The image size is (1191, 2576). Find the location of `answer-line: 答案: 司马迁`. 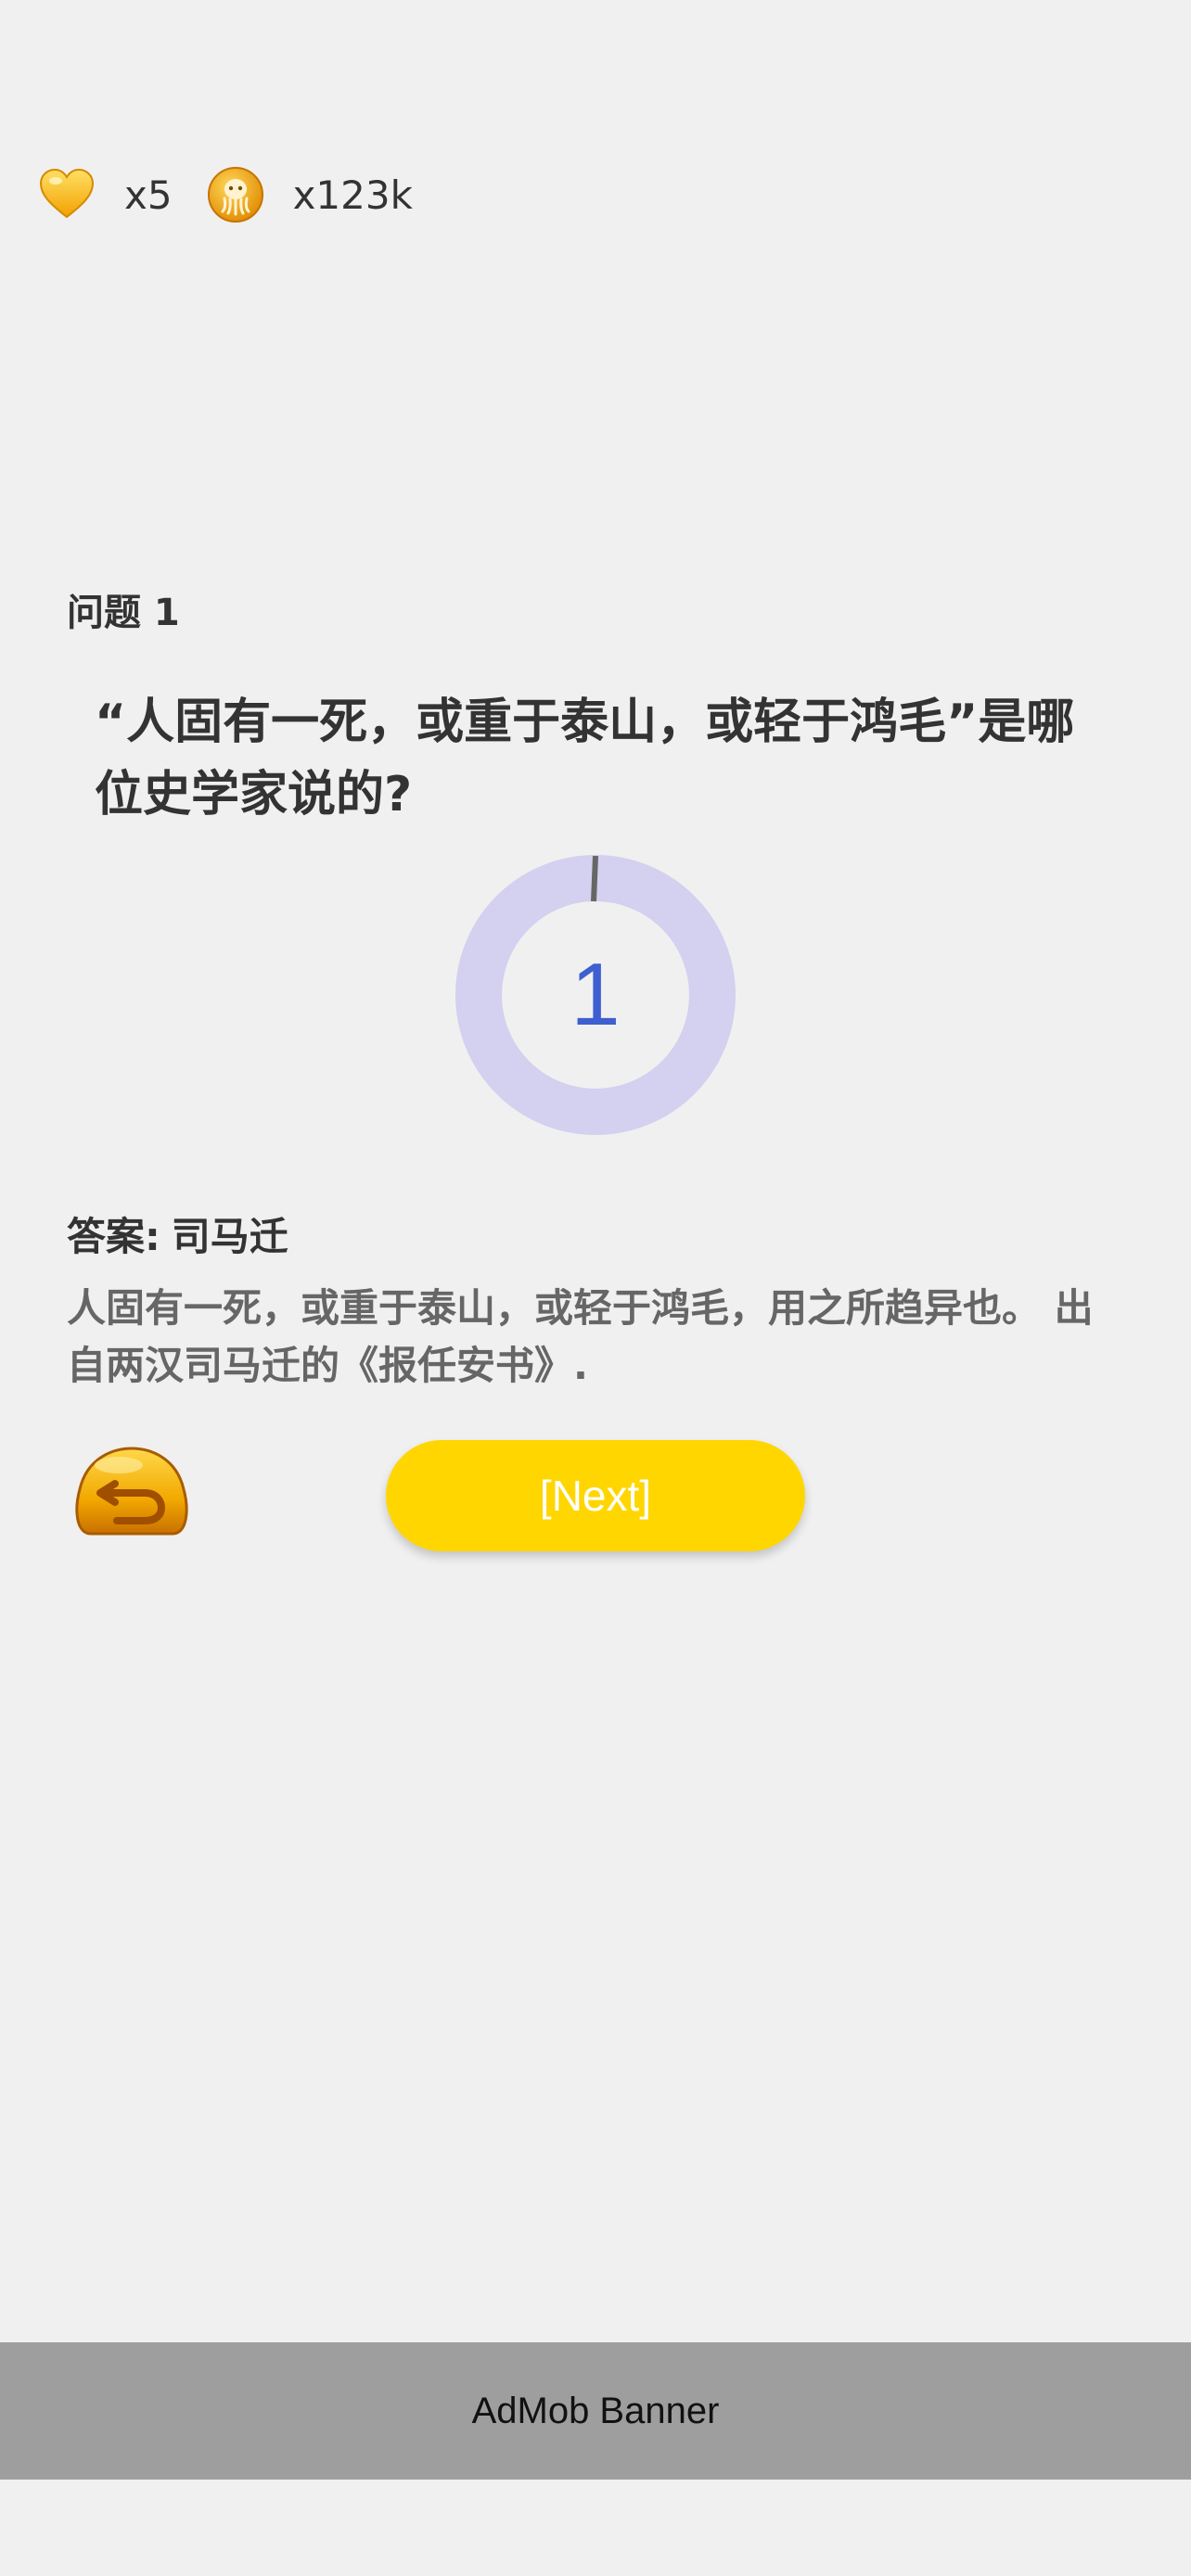

answer-line: 答案: 司马迁 is located at coordinates (177, 1233).